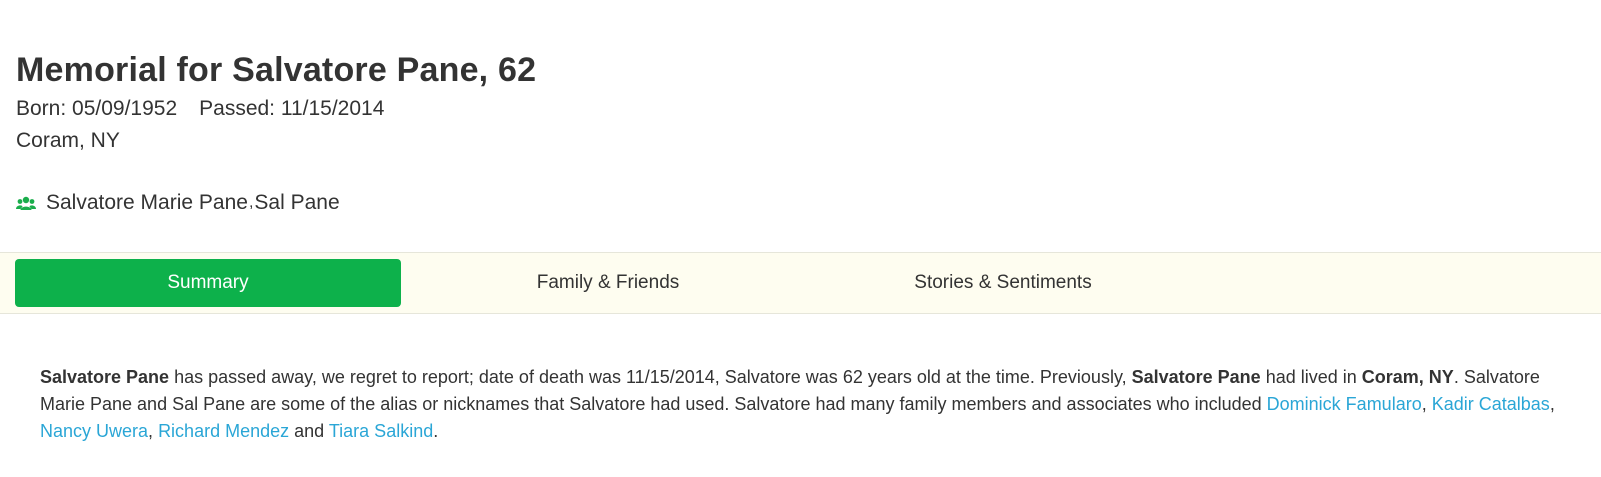  Describe the element at coordinates (1003, 283) in the screenshot. I see `tab-stories-sentiments: Stories & Sentiments` at that location.